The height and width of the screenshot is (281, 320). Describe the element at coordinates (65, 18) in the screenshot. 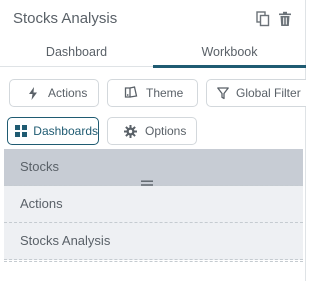

I see `page-title: Stocks Analysis` at that location.